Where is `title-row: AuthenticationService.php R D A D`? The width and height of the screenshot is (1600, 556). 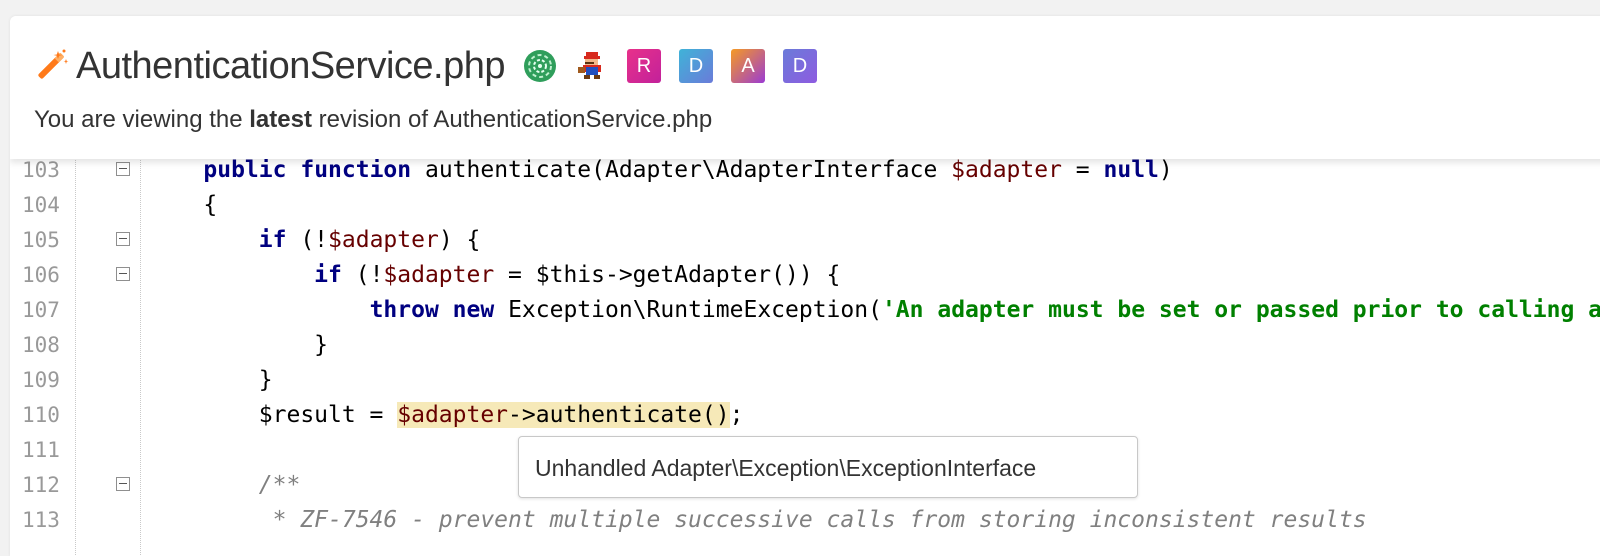 title-row: AuthenticationService.php R D A D is located at coordinates (433, 66).